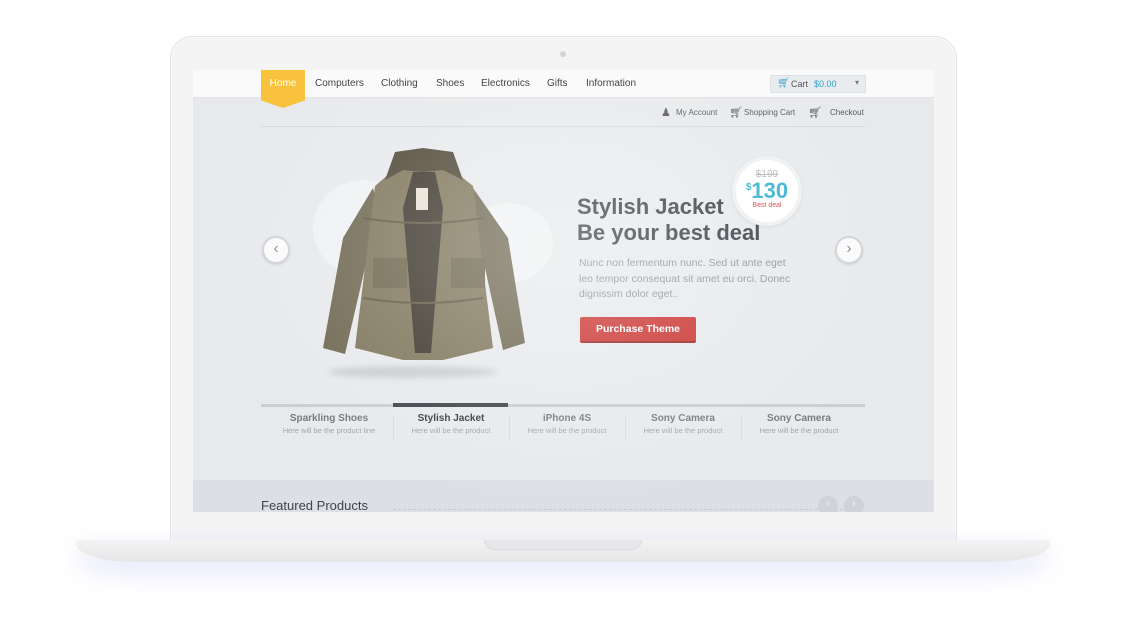  I want to click on nav-item-gifts: Gifts, so click(557, 83).